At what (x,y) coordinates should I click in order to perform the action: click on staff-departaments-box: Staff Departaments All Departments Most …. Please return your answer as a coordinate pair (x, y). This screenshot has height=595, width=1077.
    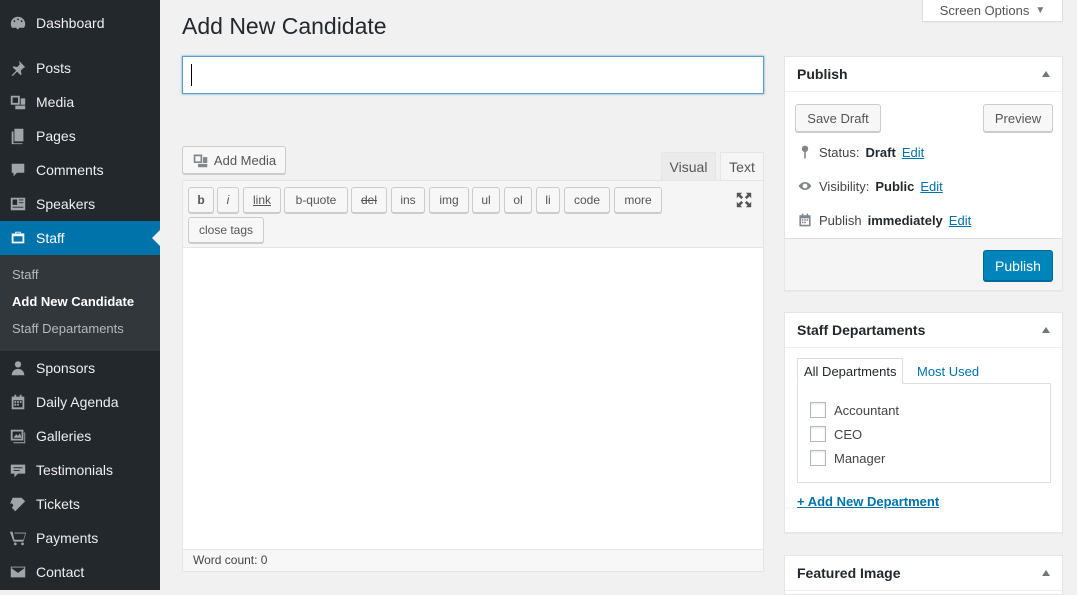
    Looking at the image, I should click on (923, 422).